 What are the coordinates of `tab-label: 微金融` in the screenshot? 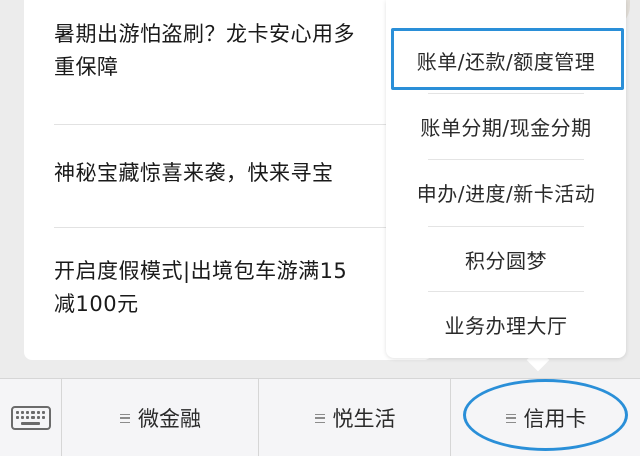 It's located at (169, 419).